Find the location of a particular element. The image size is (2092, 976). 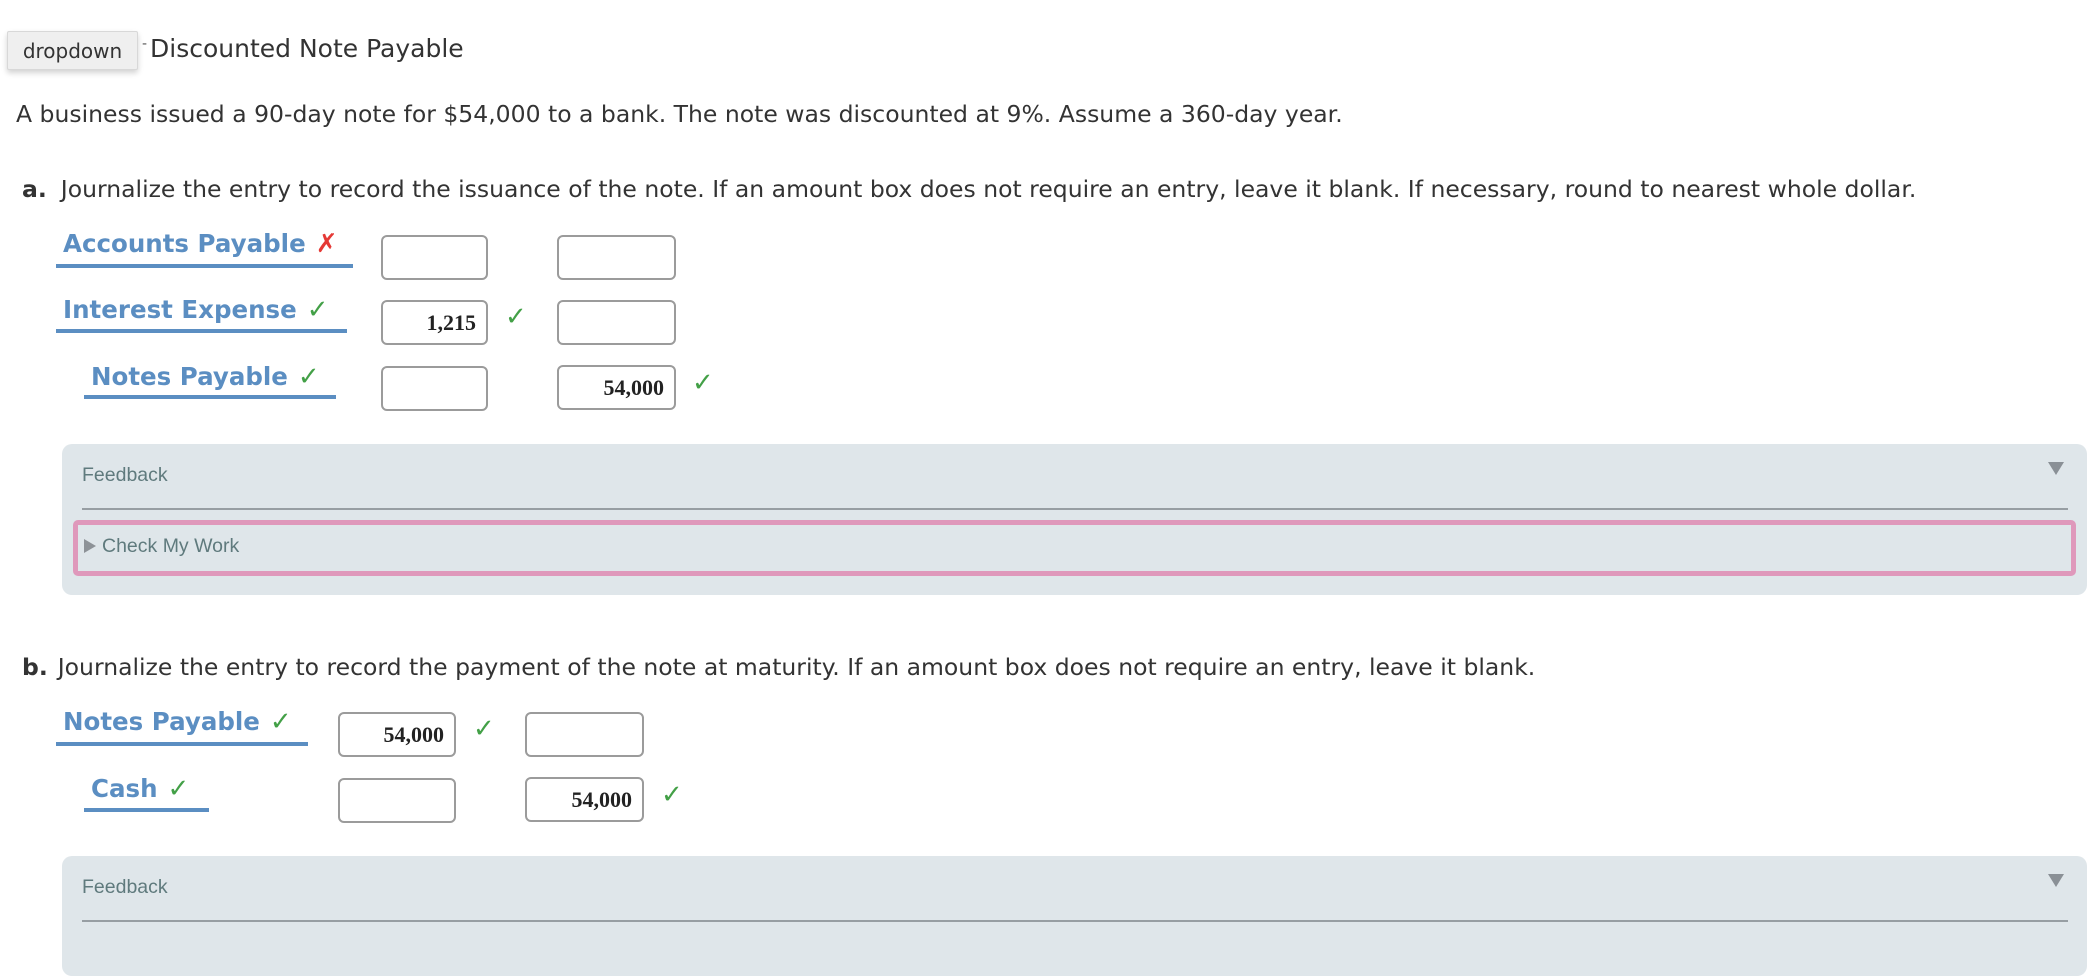

dropdown-button: dropdown is located at coordinates (72, 50).